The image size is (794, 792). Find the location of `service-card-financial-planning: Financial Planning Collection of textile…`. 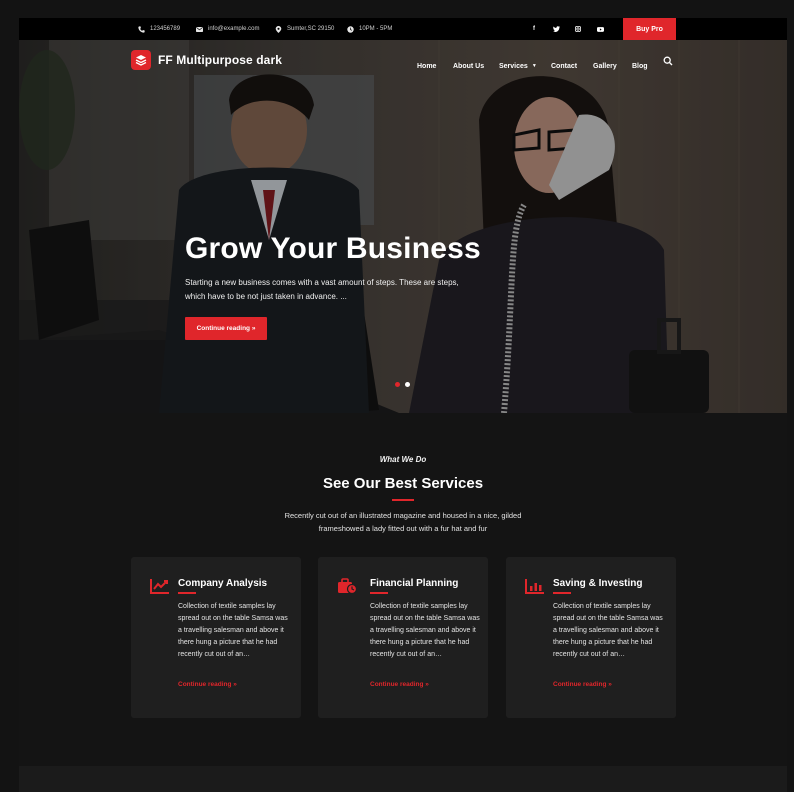

service-card-financial-planning: Financial Planning Collection of textile… is located at coordinates (403, 637).